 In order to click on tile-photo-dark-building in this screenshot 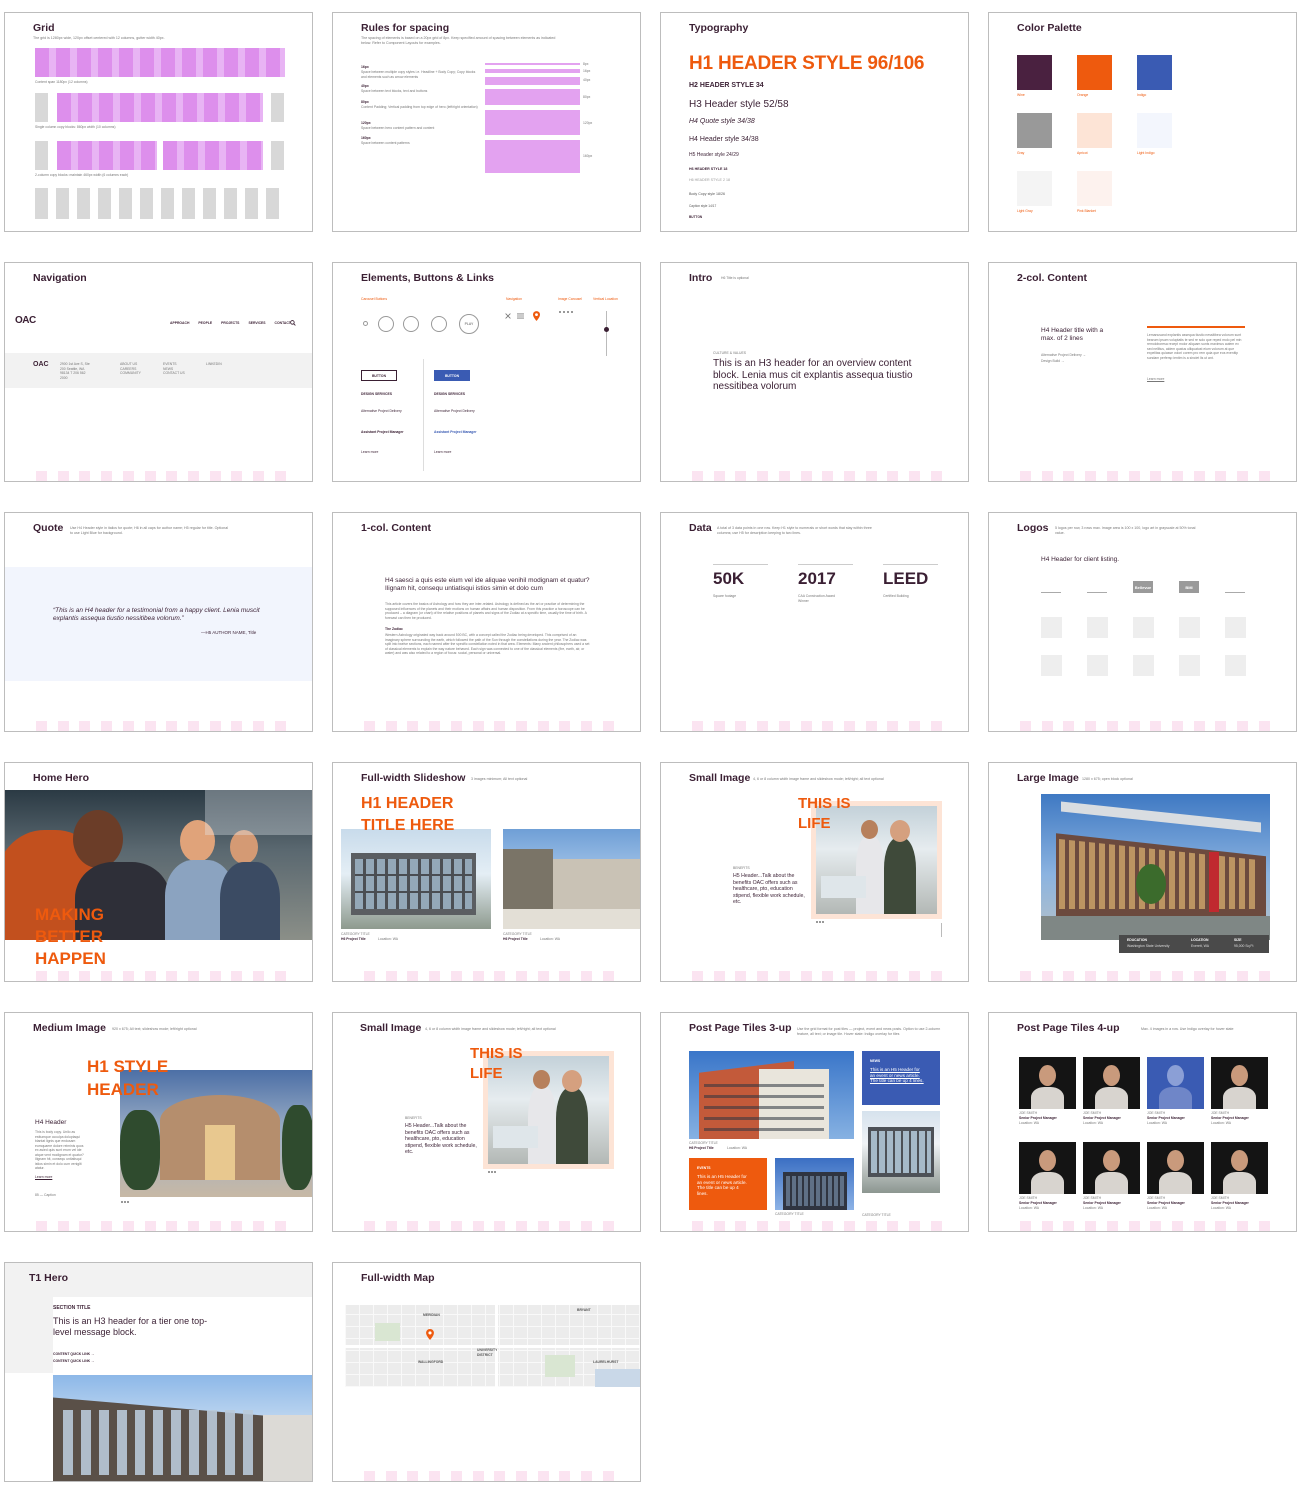, I will do `click(814, 1184)`.